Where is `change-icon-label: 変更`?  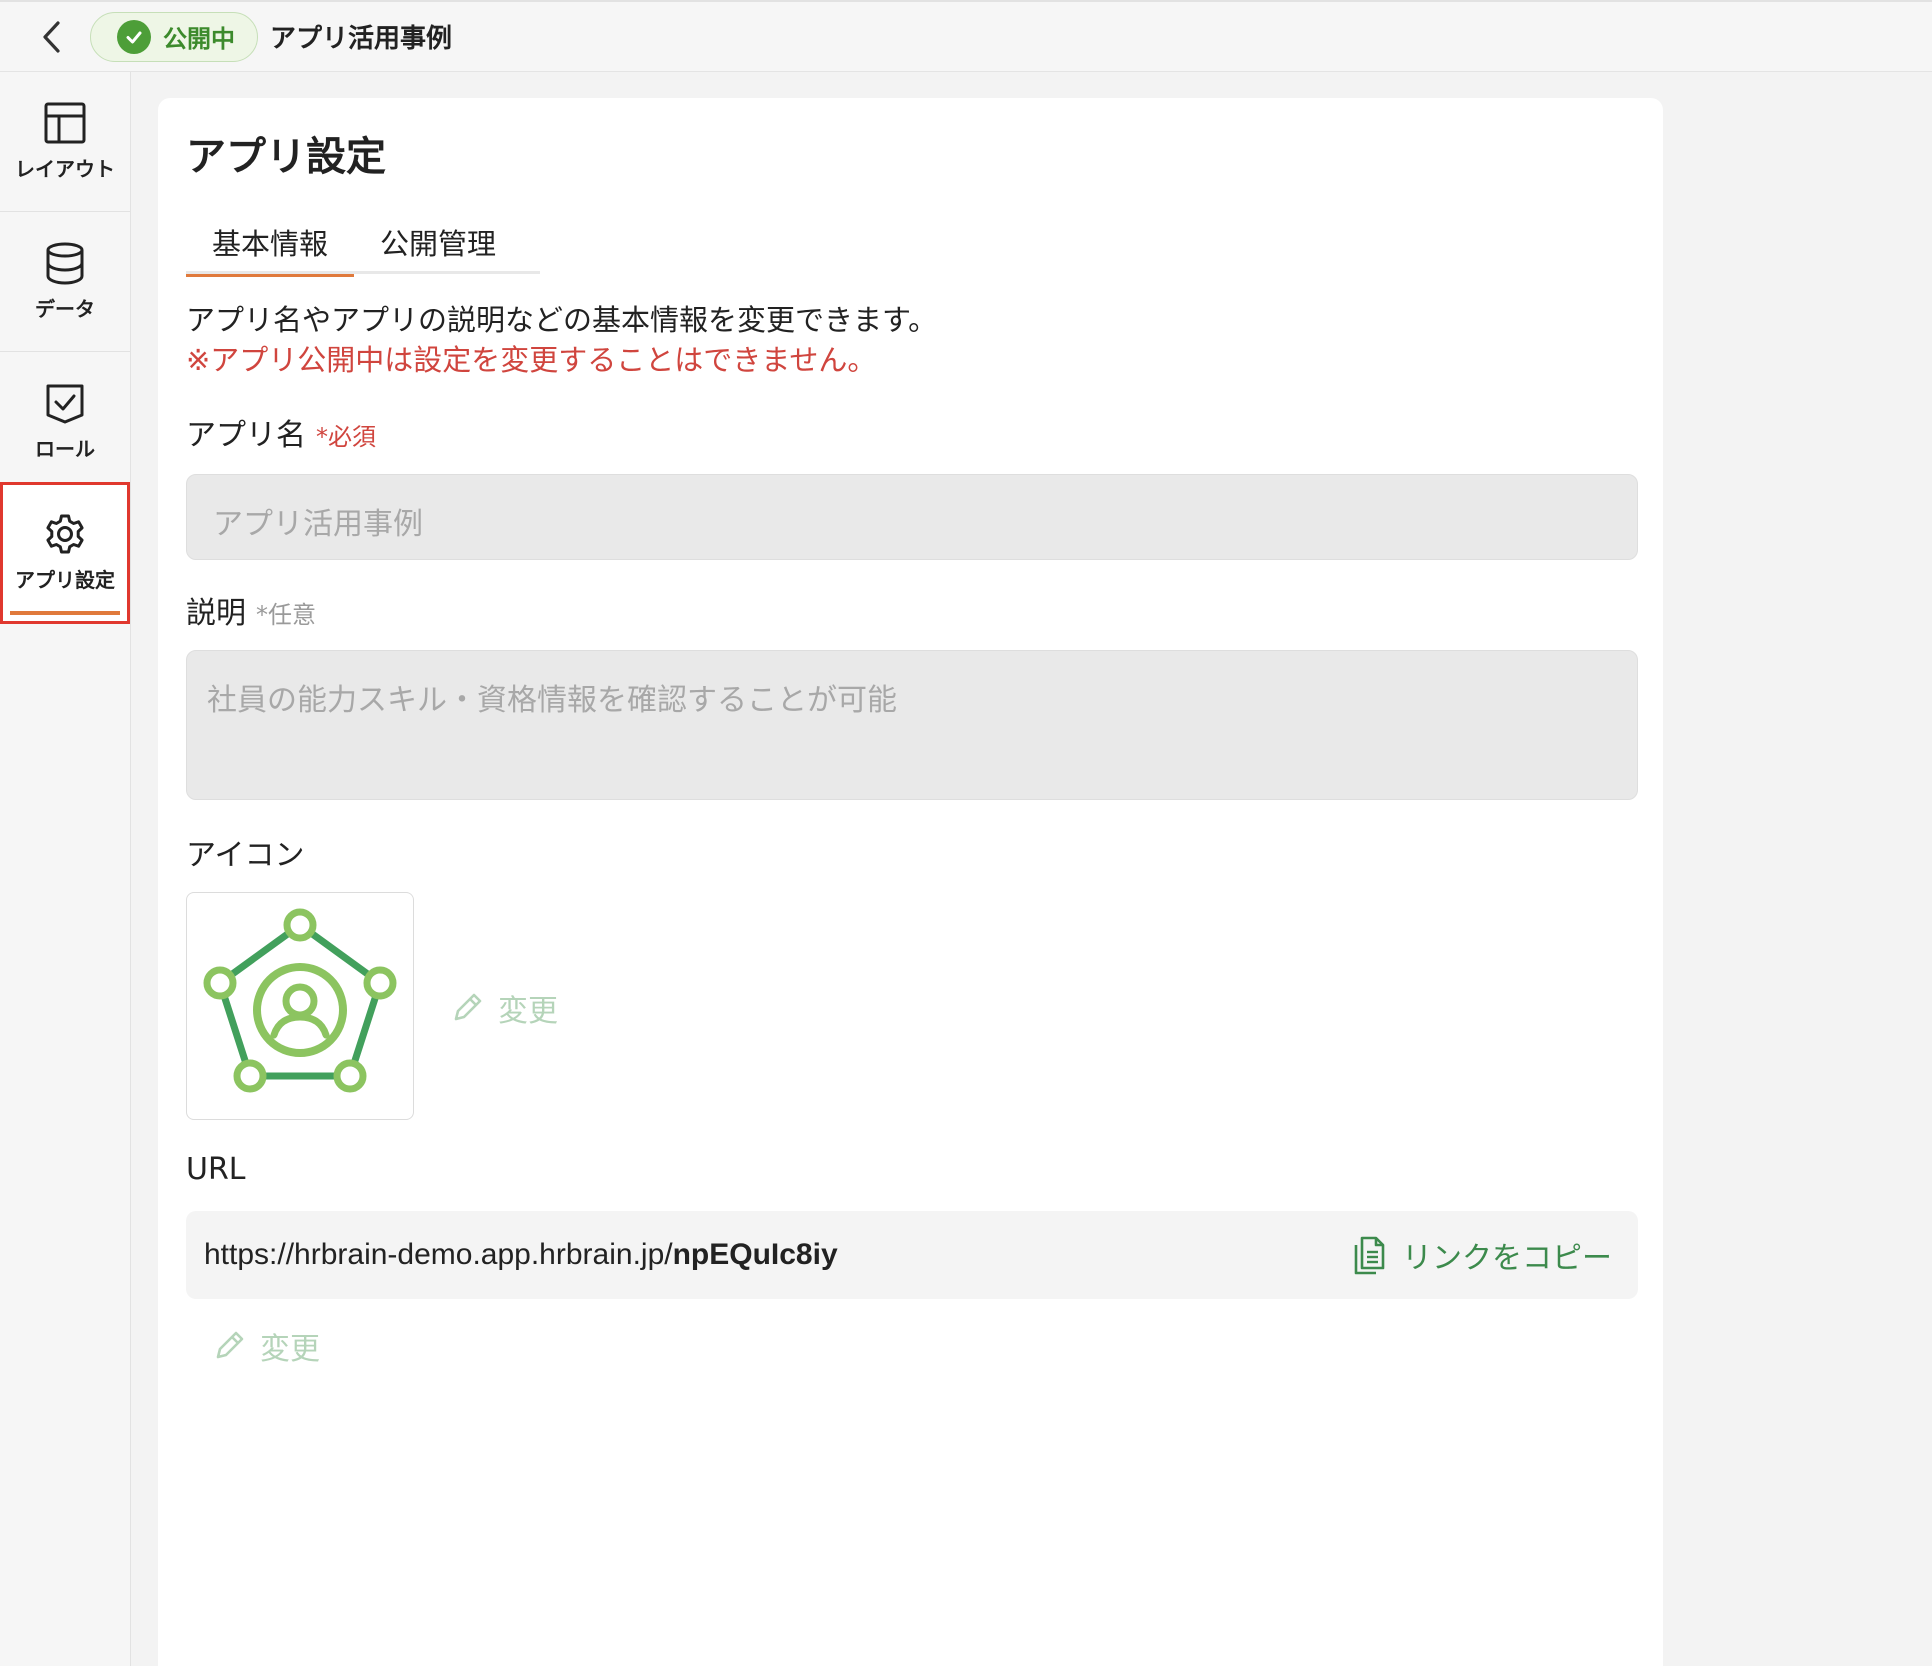
change-icon-label: 変更 is located at coordinates (528, 1011).